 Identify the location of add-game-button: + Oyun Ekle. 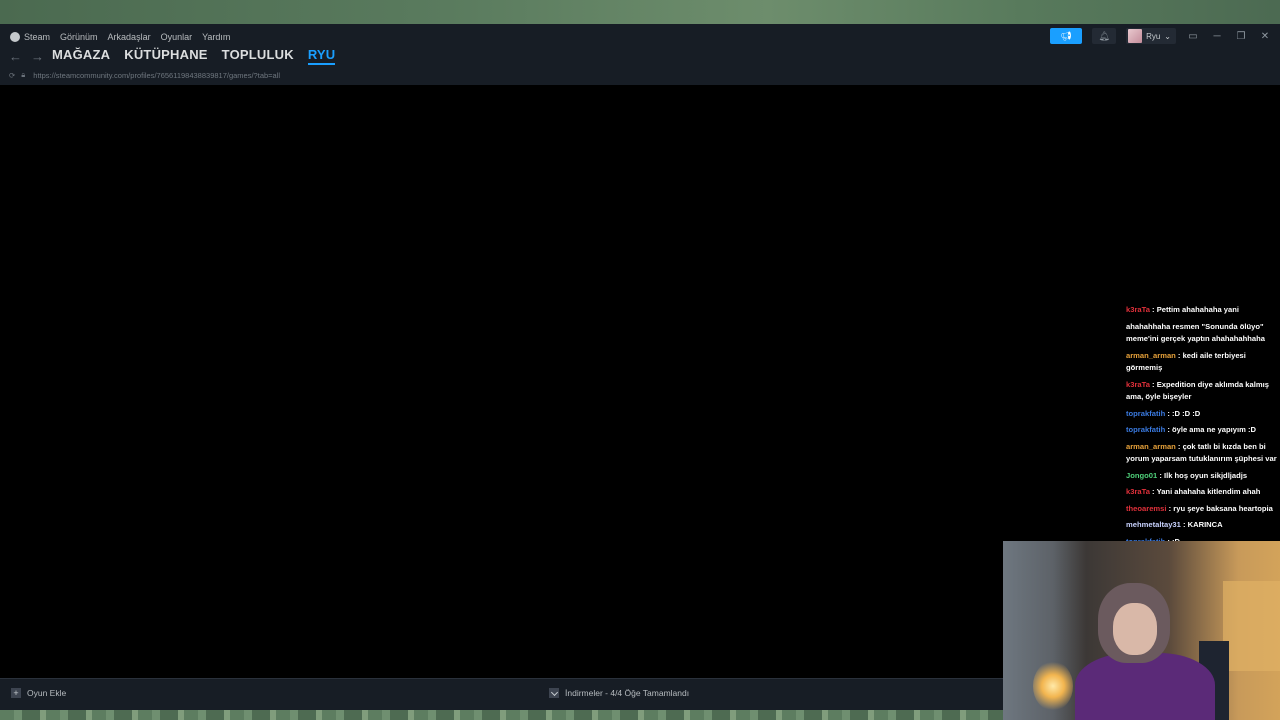
(38, 693).